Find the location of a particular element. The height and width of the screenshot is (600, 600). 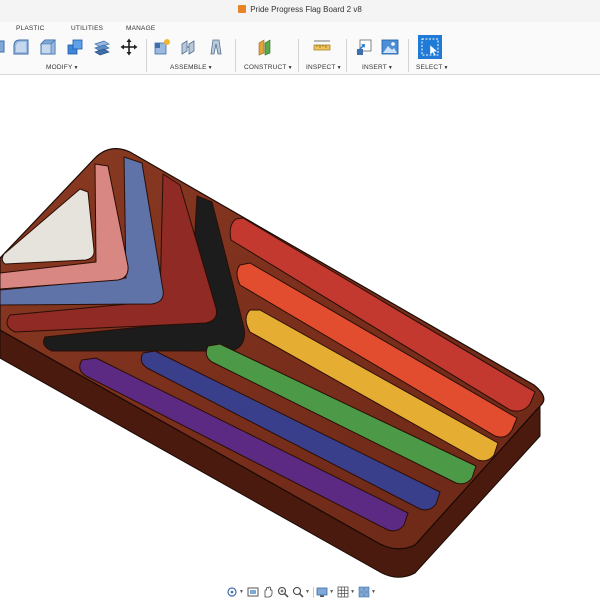

pan-icon is located at coordinates (268, 592).